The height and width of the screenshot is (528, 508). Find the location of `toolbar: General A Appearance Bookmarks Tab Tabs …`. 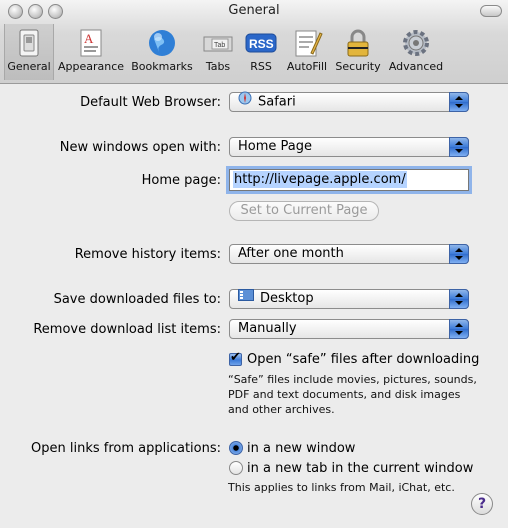

toolbar: General A Appearance Bookmarks Tab Tabs … is located at coordinates (254, 52).